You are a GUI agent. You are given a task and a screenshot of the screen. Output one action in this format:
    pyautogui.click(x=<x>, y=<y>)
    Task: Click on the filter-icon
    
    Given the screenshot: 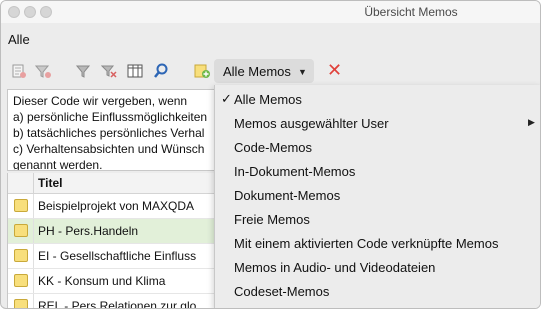 What is the action you would take?
    pyautogui.click(x=83, y=71)
    